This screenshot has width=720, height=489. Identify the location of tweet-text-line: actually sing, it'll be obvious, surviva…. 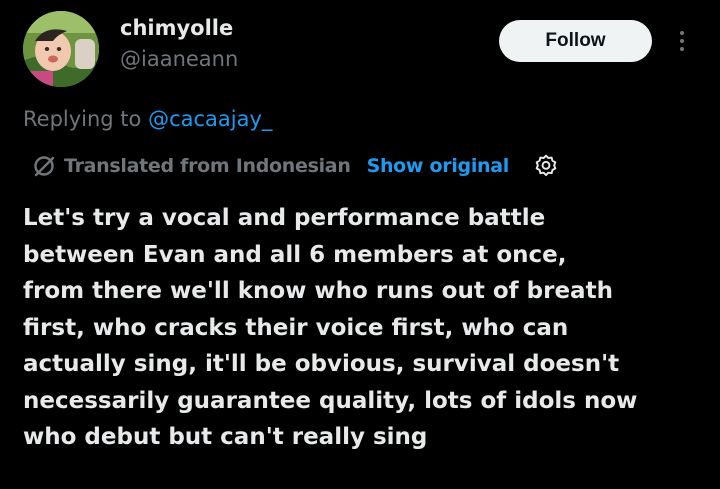
(321, 364).